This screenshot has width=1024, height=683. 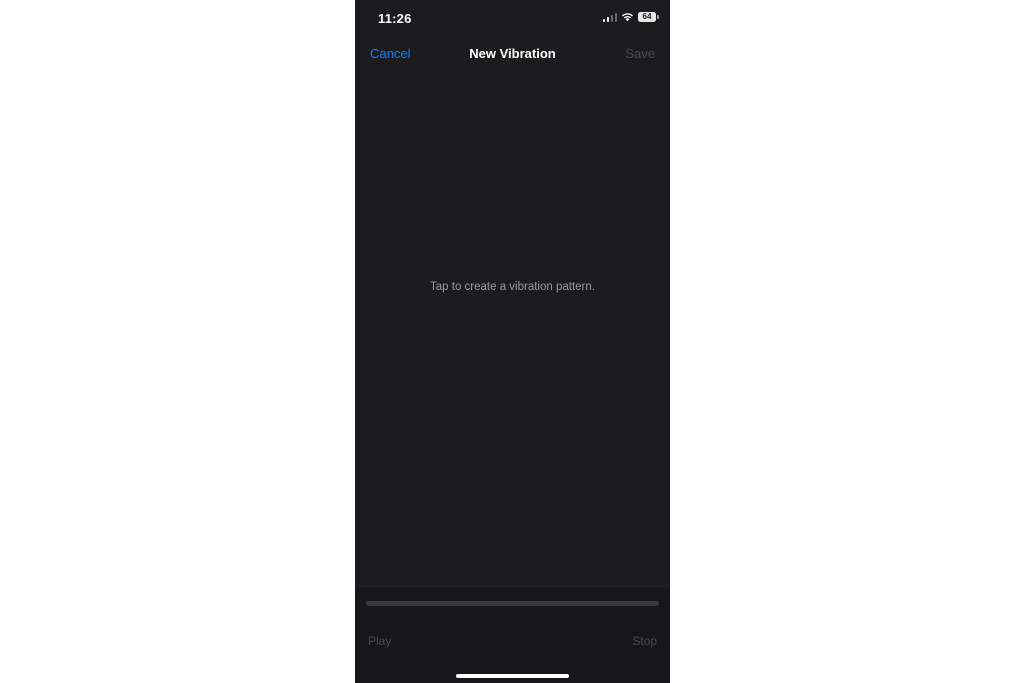 I want to click on navigation-bar: Cancel New Vibration Save, so click(x=512, y=54).